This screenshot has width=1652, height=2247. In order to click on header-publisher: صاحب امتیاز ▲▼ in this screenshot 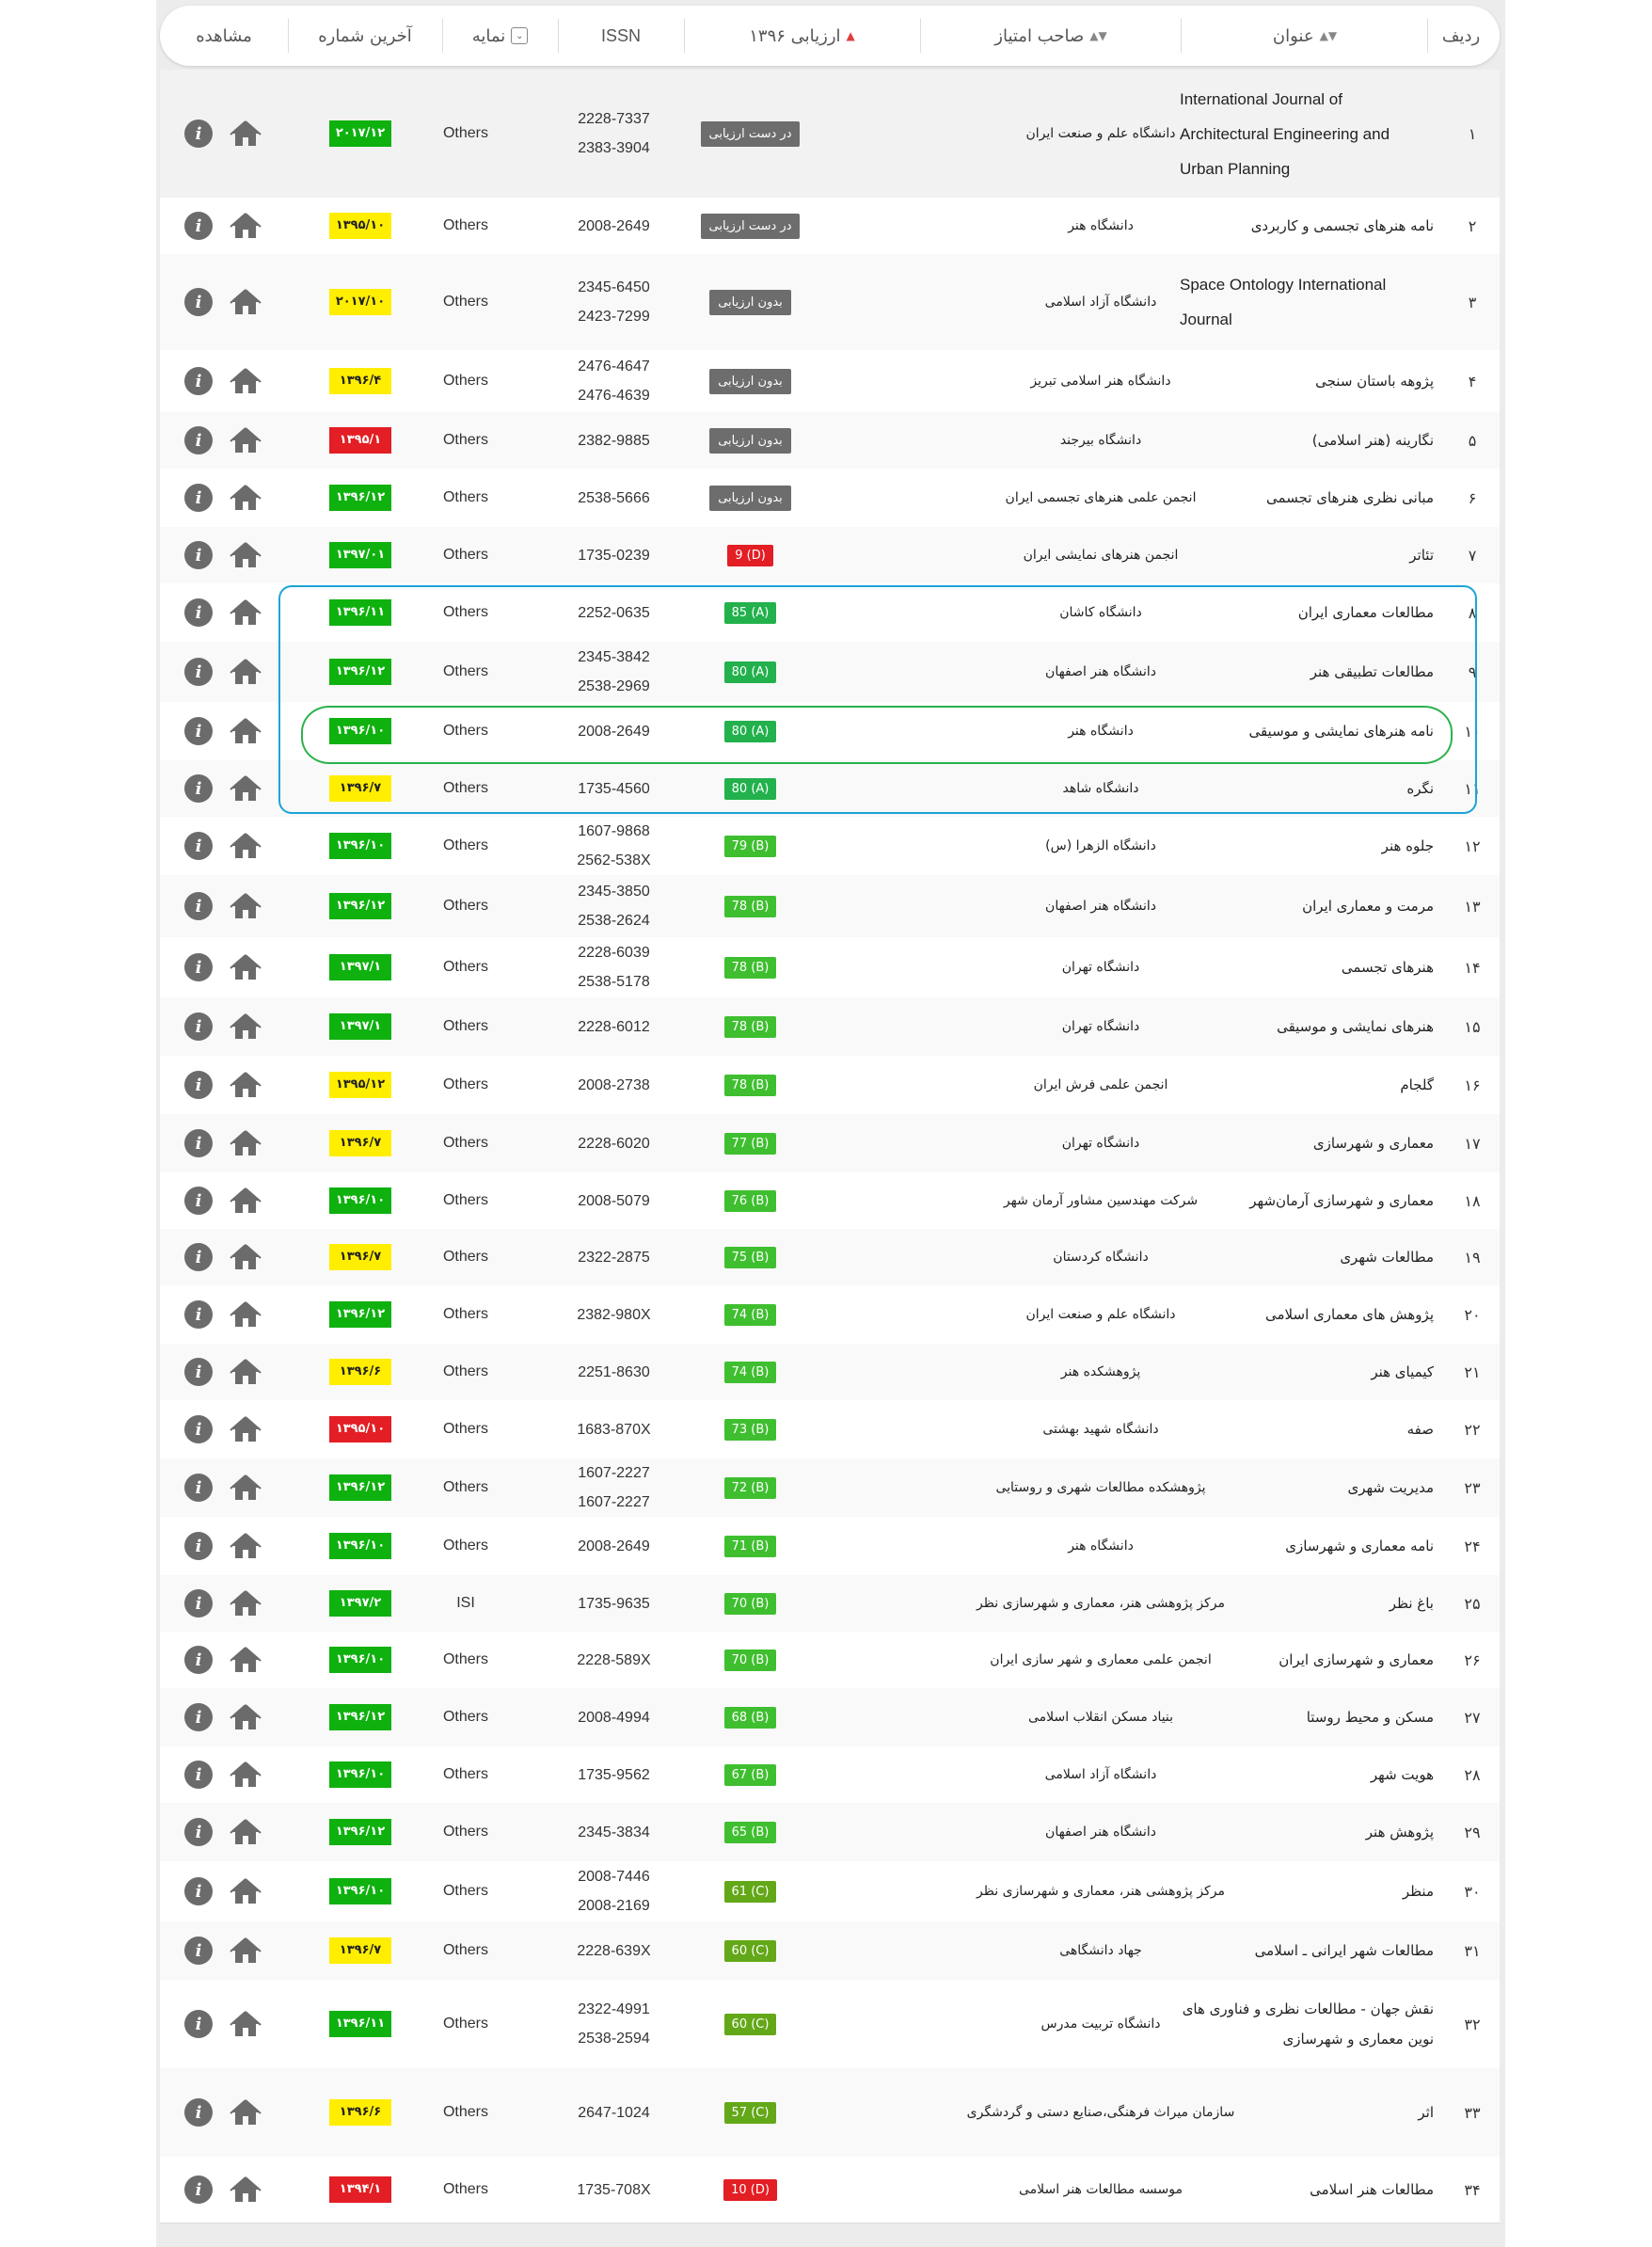, I will do `click(1051, 36)`.